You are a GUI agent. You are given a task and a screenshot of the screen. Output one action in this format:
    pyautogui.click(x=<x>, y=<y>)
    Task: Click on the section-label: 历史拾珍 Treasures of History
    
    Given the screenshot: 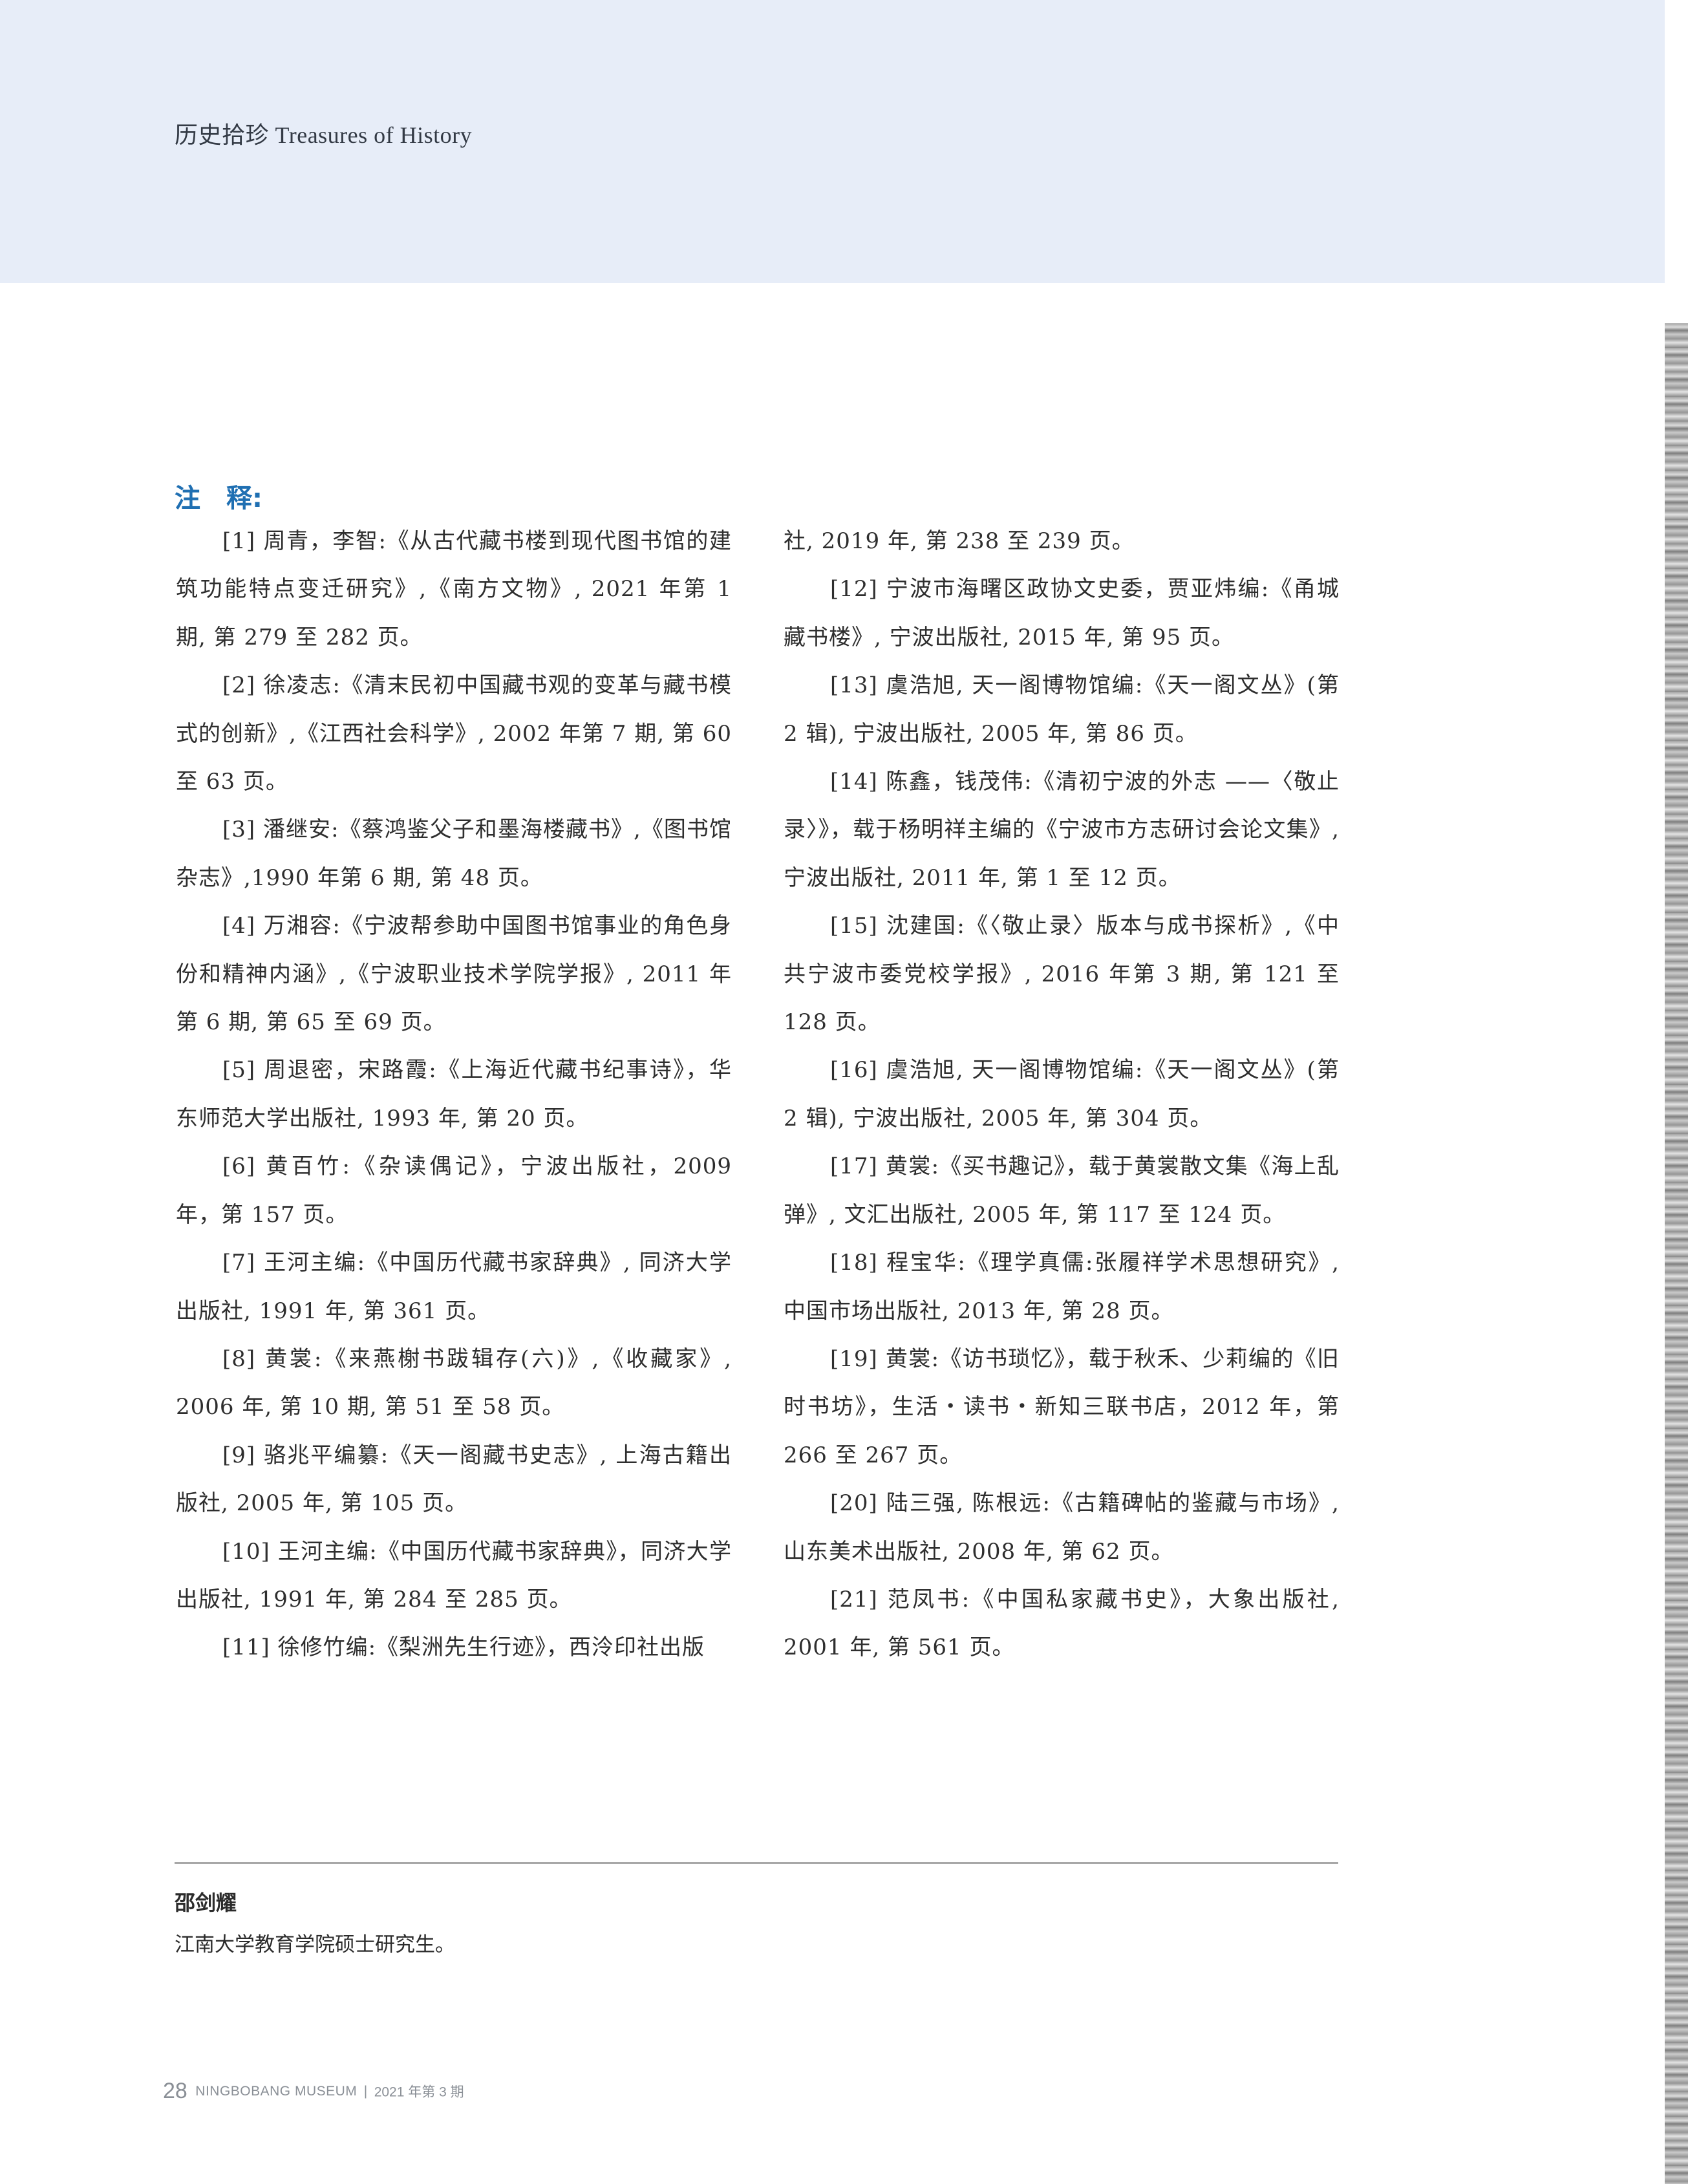 What is the action you would take?
    pyautogui.click(x=324, y=135)
    